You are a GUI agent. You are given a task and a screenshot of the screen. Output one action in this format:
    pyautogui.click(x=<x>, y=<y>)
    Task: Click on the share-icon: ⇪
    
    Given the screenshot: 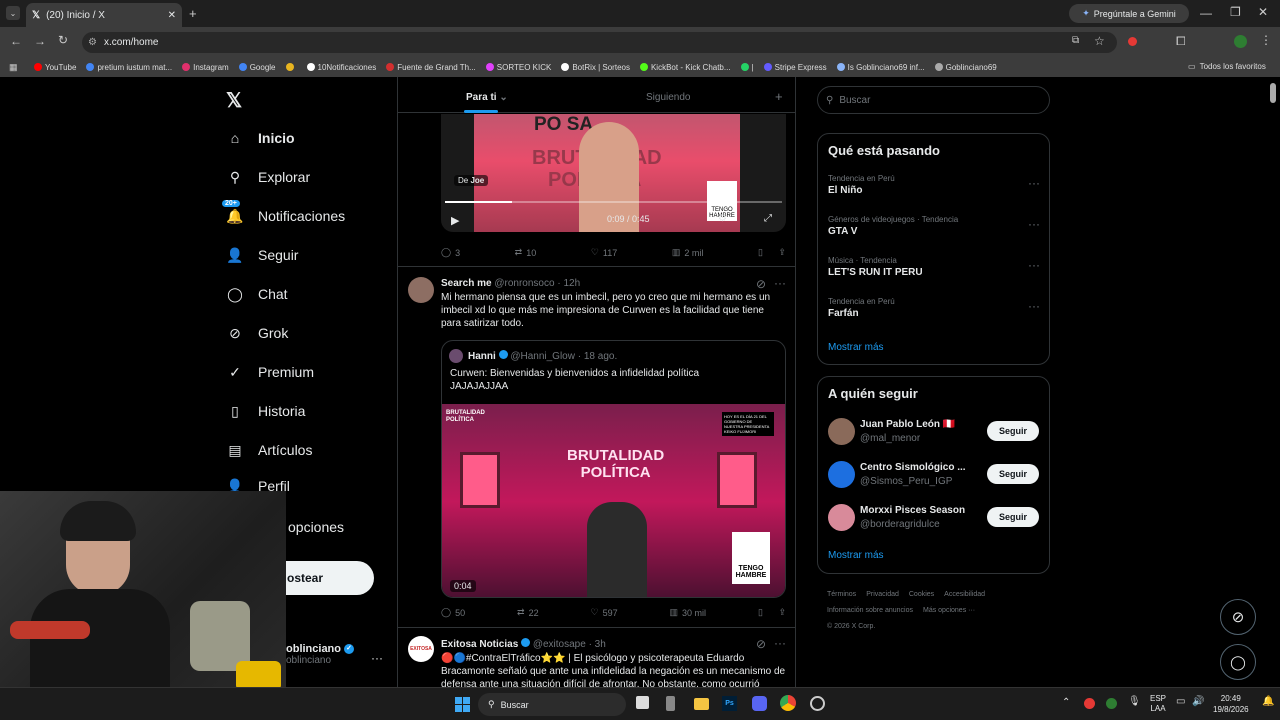 What is the action you would take?
    pyautogui.click(x=782, y=612)
    